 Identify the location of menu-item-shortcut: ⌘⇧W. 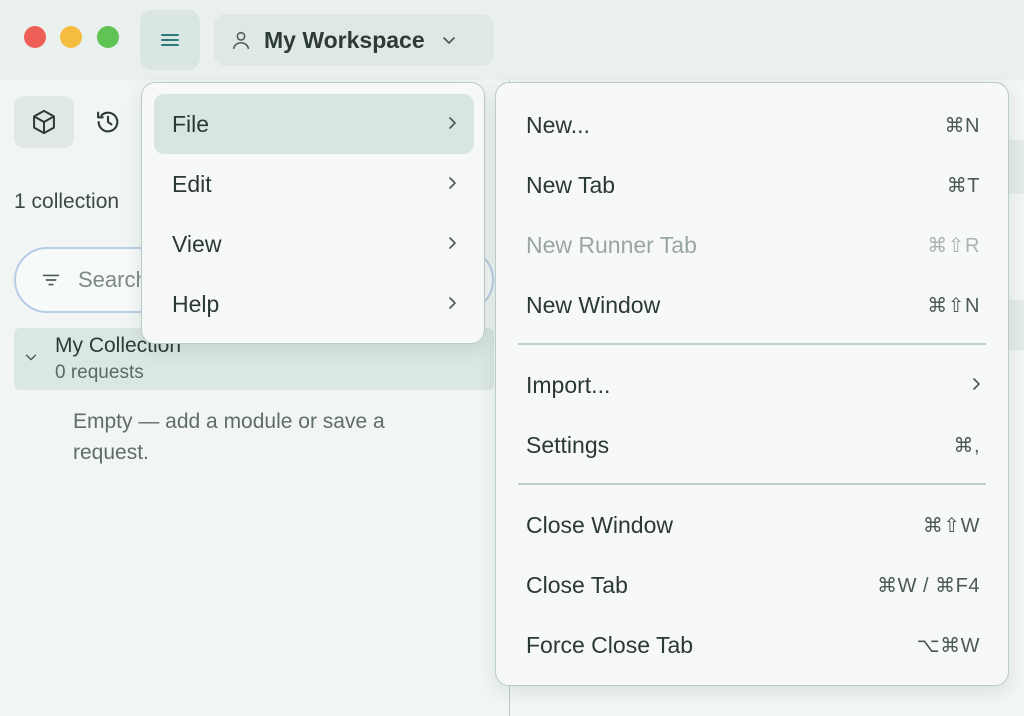
(951, 525).